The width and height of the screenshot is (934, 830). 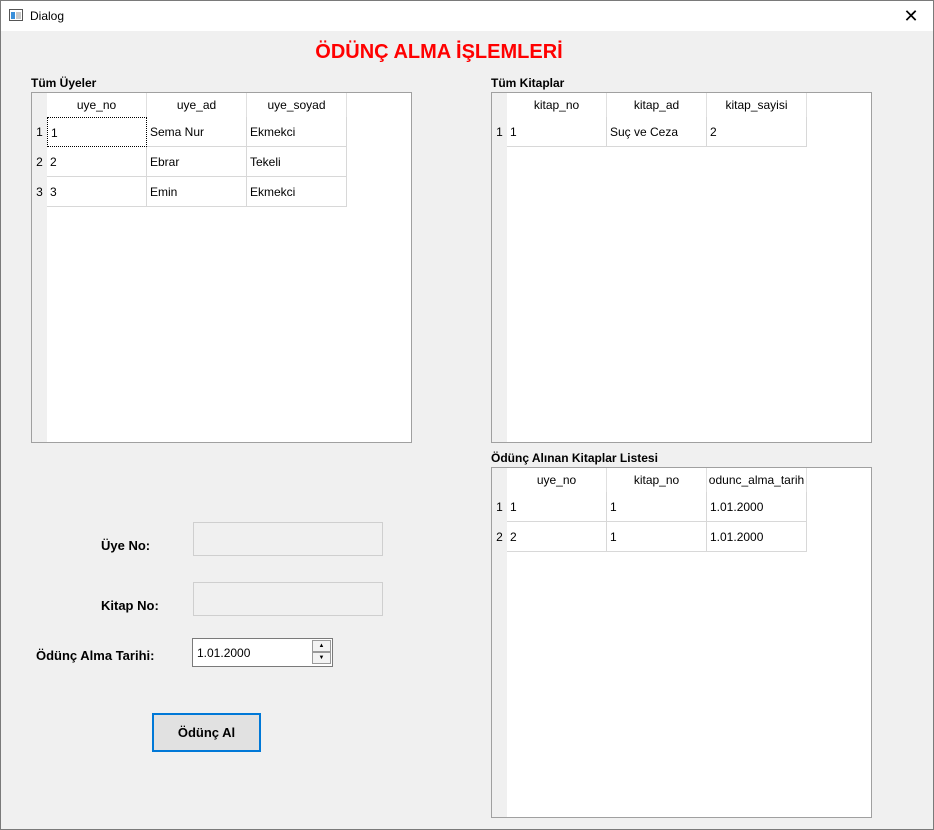 I want to click on page-title: ÖDÜNÇ ALMA İŞLEMLERİ, so click(x=439, y=52).